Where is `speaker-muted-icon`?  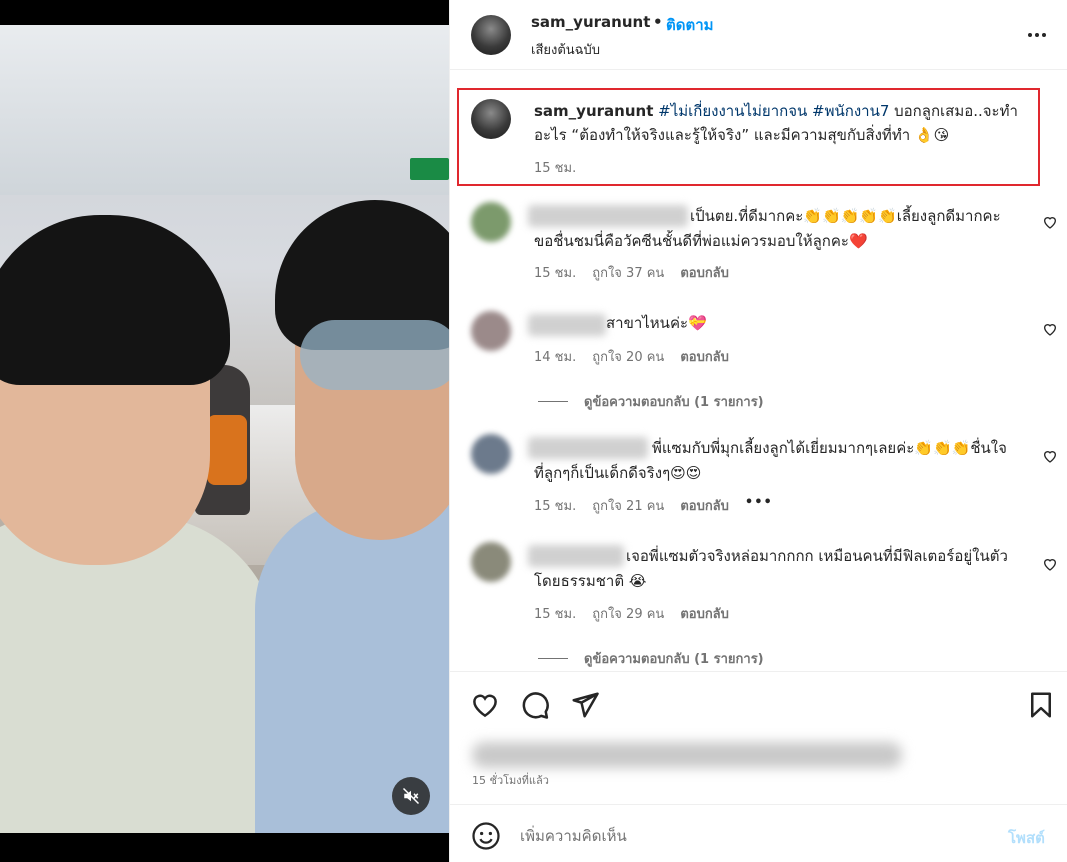
speaker-muted-icon is located at coordinates (411, 796).